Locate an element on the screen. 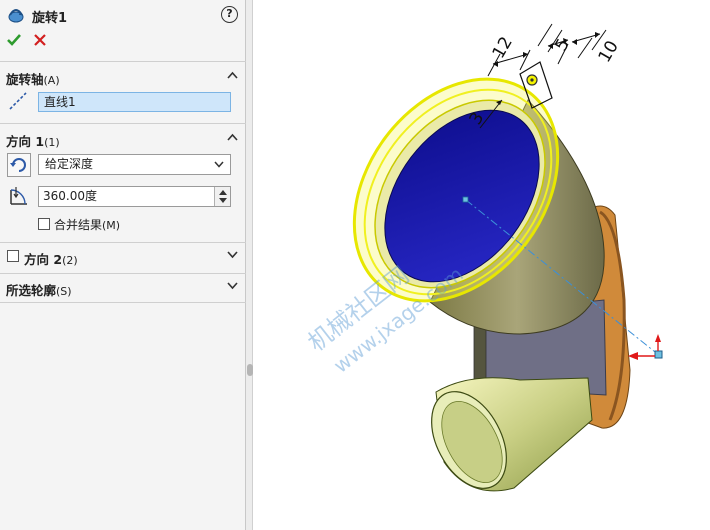 This screenshot has height=530, width=710. angle-spinner is located at coordinates (222, 196).